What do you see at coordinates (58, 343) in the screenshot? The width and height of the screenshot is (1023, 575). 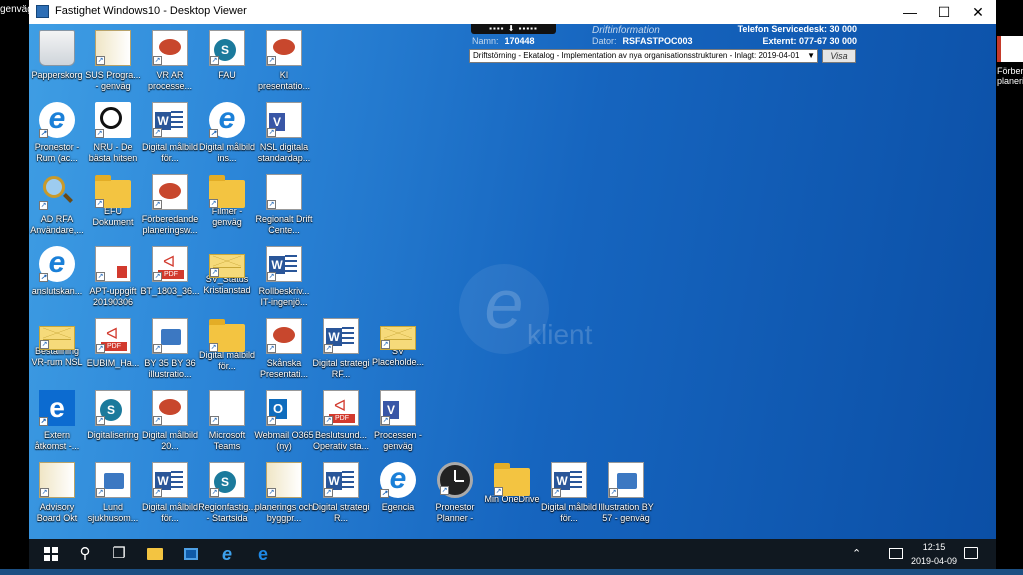 I see `desktop-icon: ↗ Beställning VR-rum NSL` at bounding box center [58, 343].